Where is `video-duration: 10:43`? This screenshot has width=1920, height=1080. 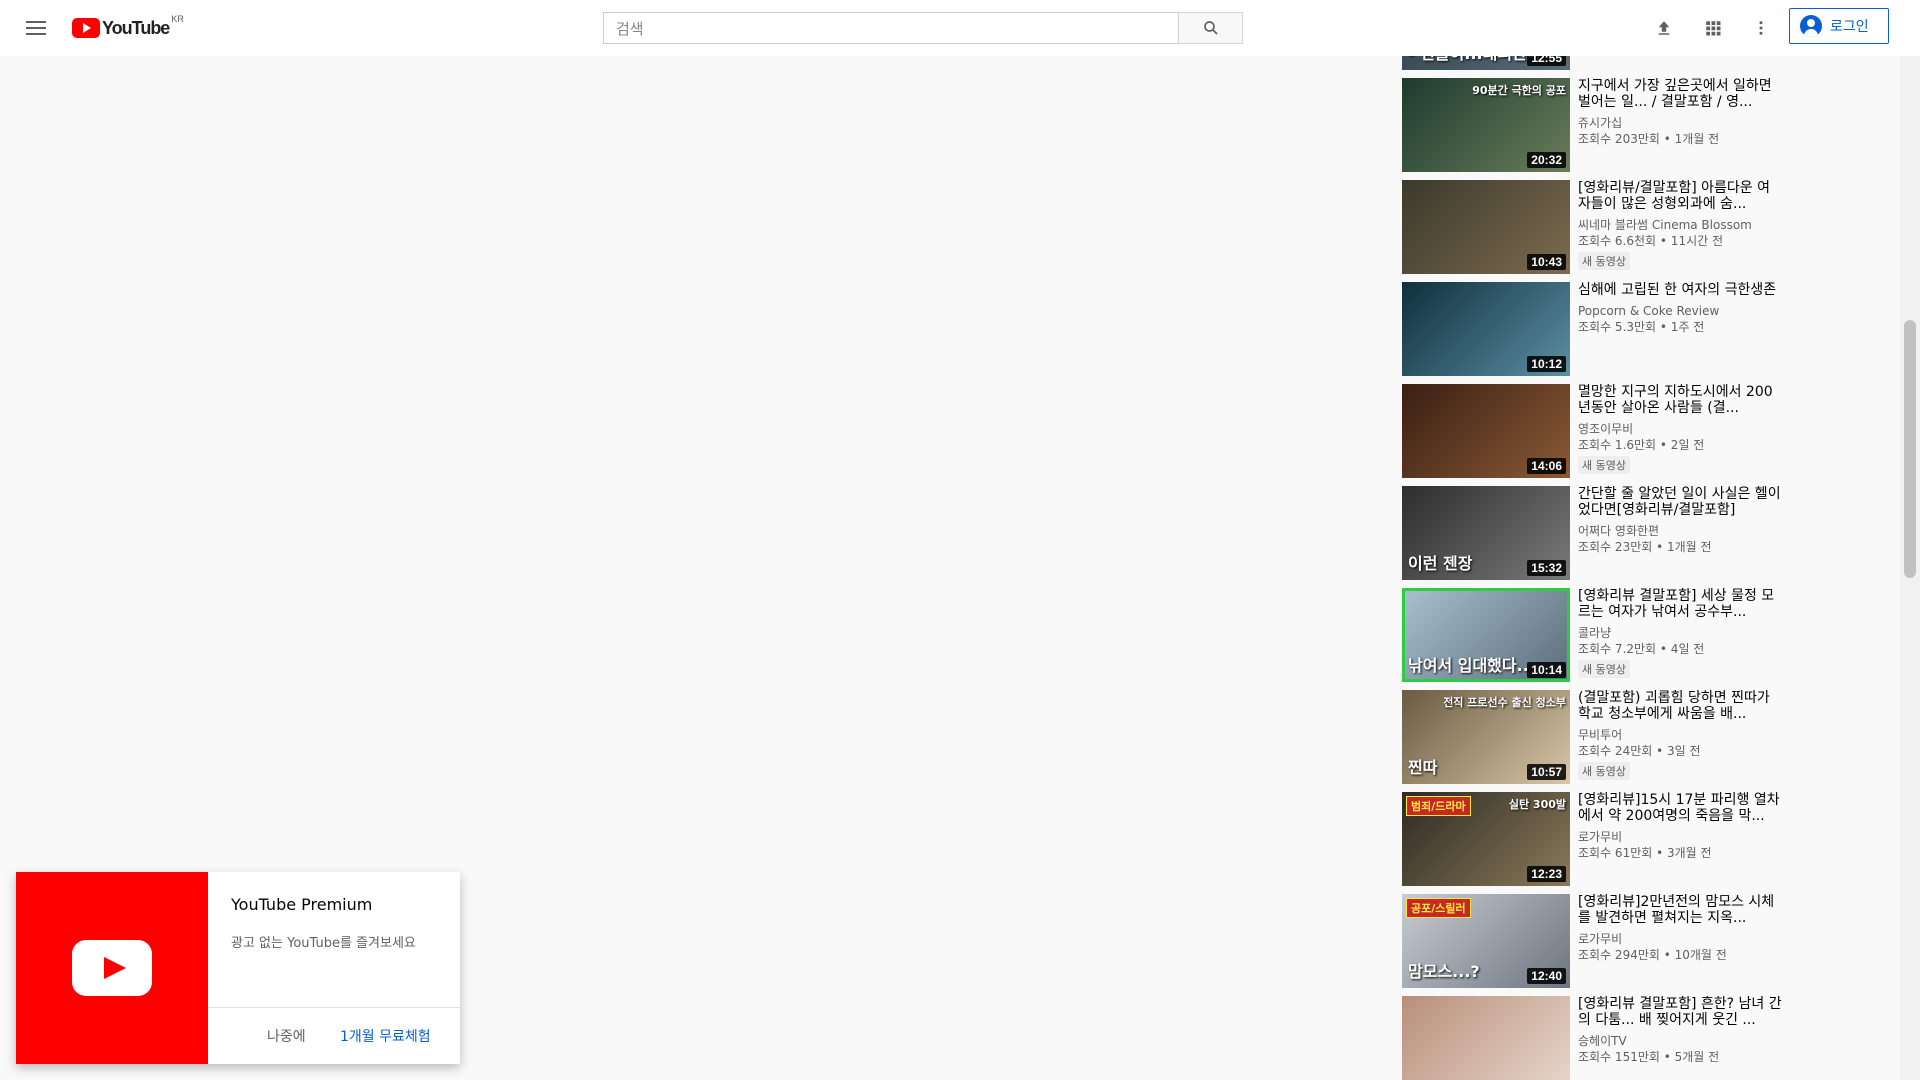
video-duration: 10:43 is located at coordinates (1546, 262).